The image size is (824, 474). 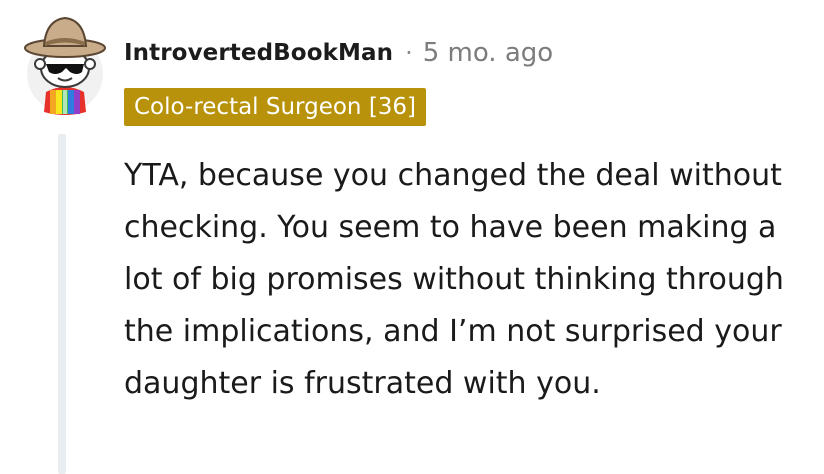 What do you see at coordinates (258, 53) in the screenshot?
I see `author-username: IntrovertedBookMan` at bounding box center [258, 53].